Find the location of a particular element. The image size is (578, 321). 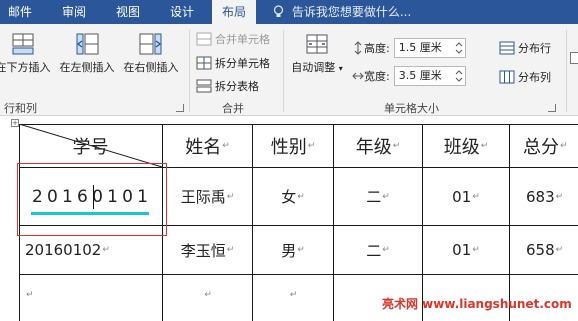

insert-below-label: 在下方插入 is located at coordinates (25, 67).